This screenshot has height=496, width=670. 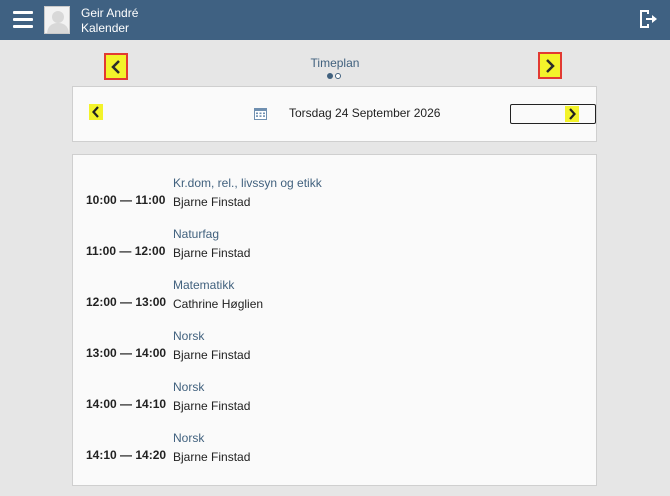 What do you see at coordinates (334, 456) in the screenshot?
I see `schedule-row: 14:10 — 14:20 Norsk Bjarne Finstad` at bounding box center [334, 456].